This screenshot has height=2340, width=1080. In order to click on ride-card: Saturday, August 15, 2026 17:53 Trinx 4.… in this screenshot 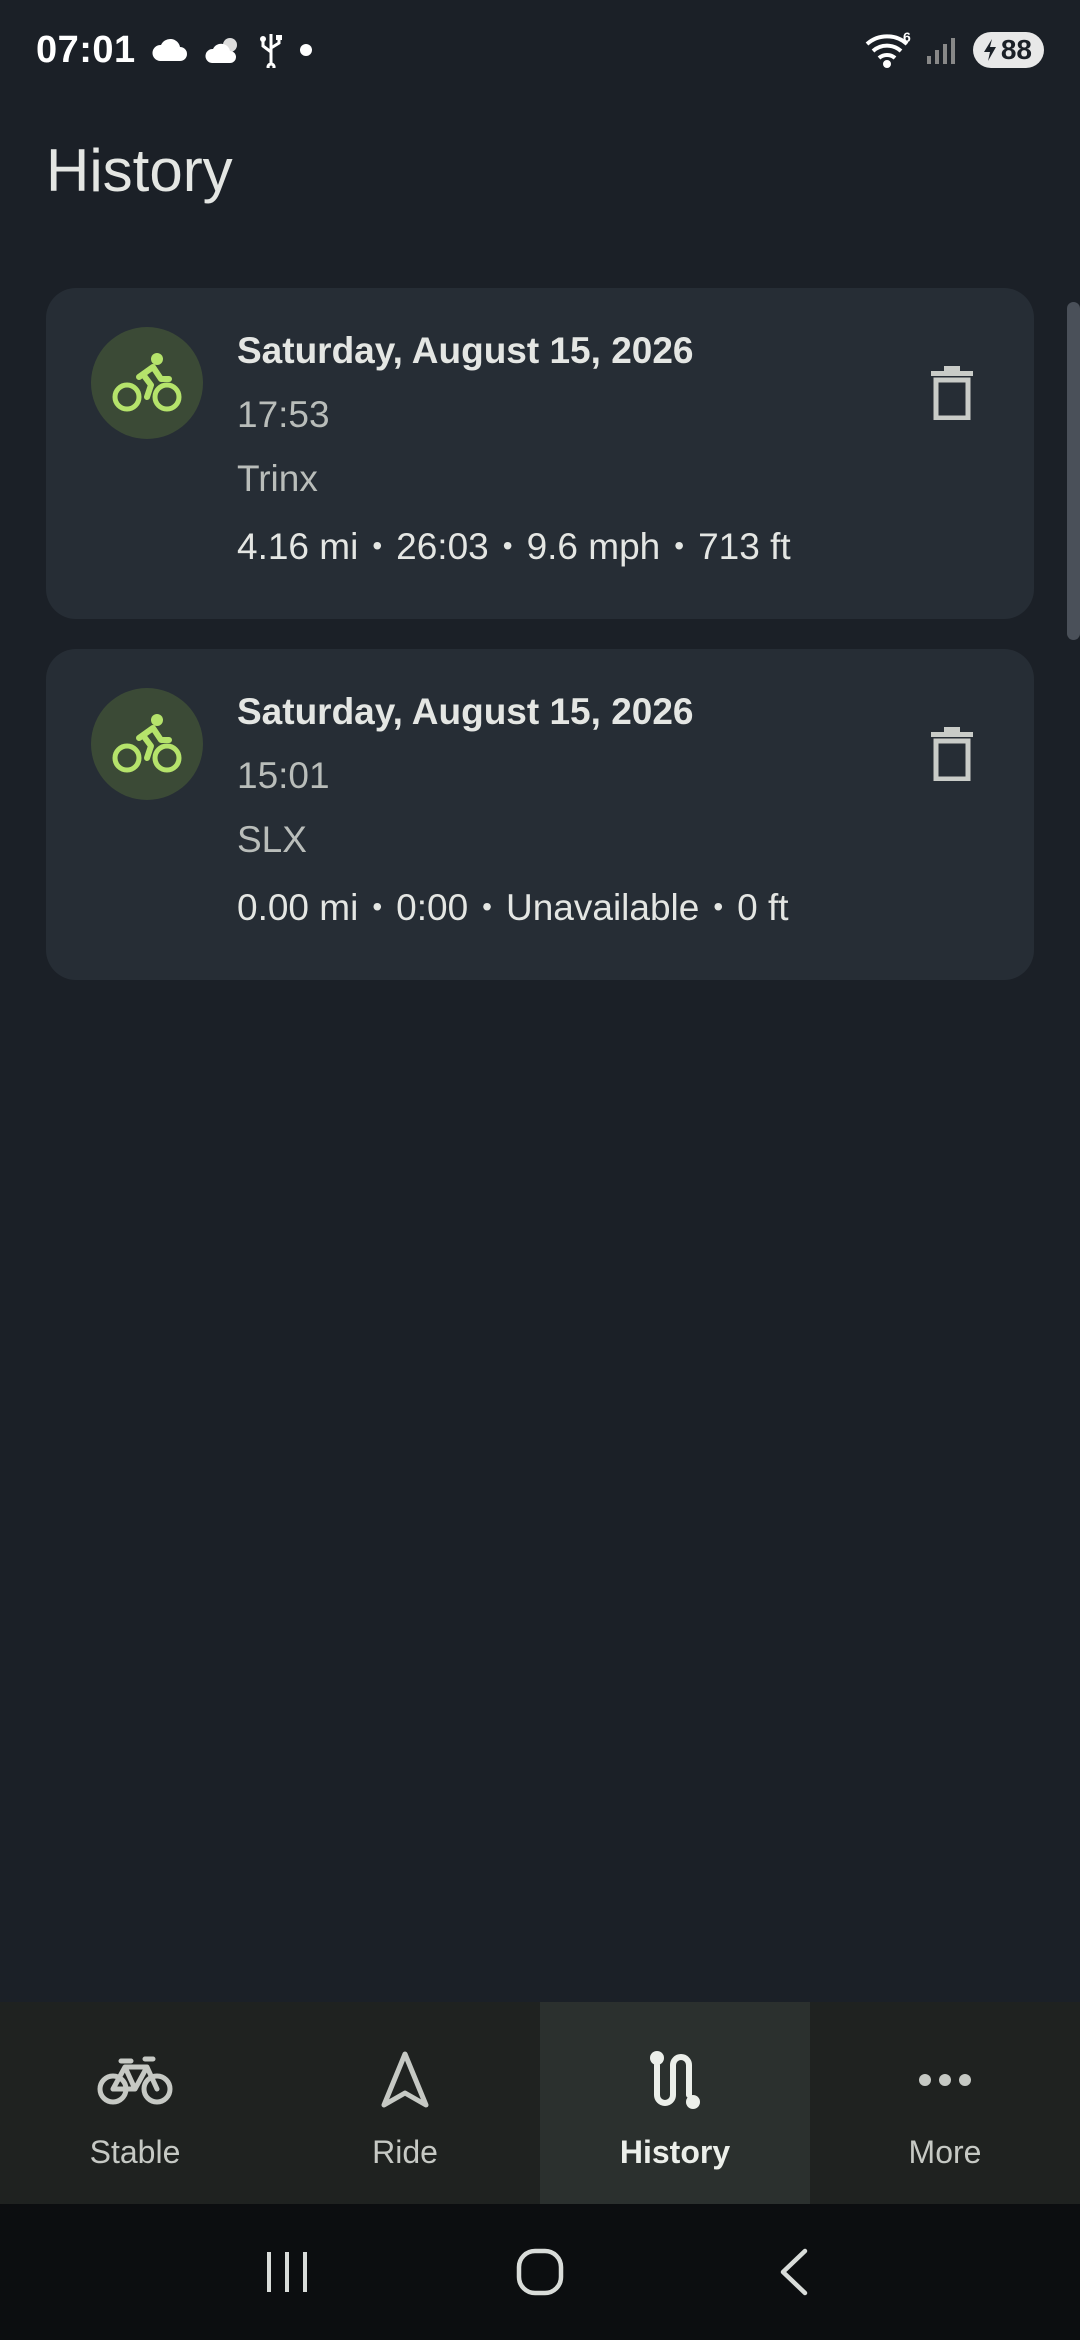, I will do `click(540, 453)`.